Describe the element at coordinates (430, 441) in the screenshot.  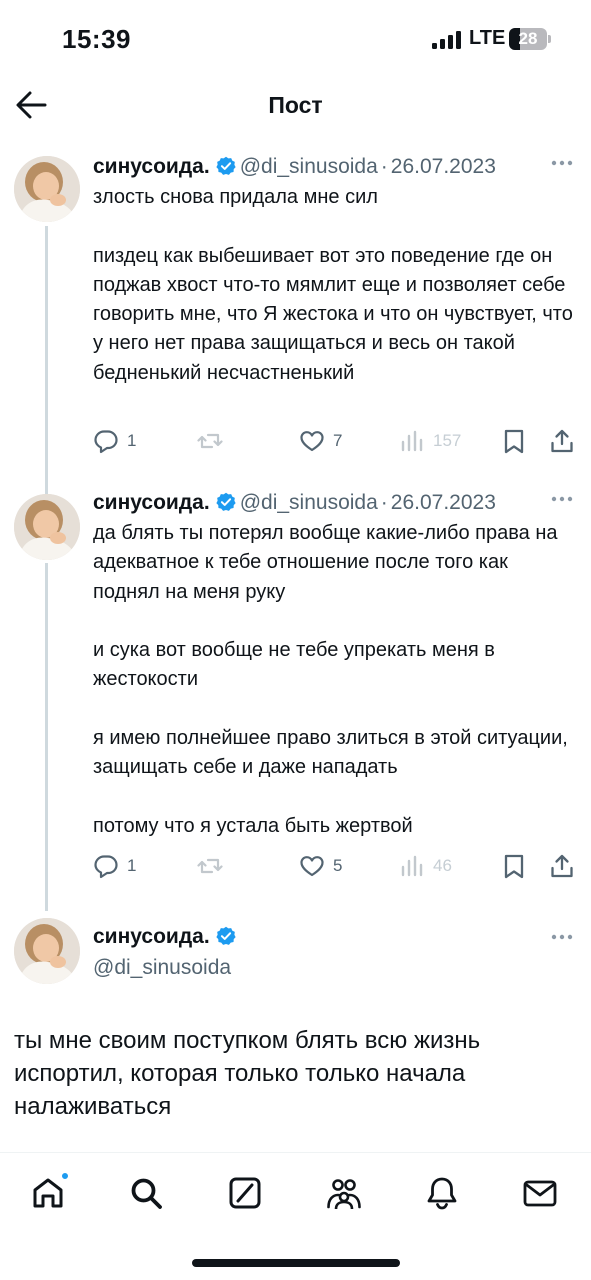
I see `views-button: 157` at that location.